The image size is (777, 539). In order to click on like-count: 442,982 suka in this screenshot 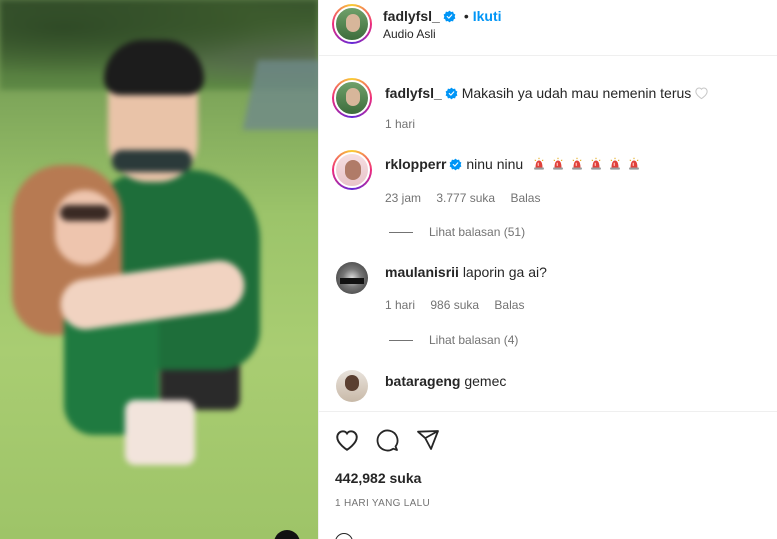, I will do `click(378, 478)`.